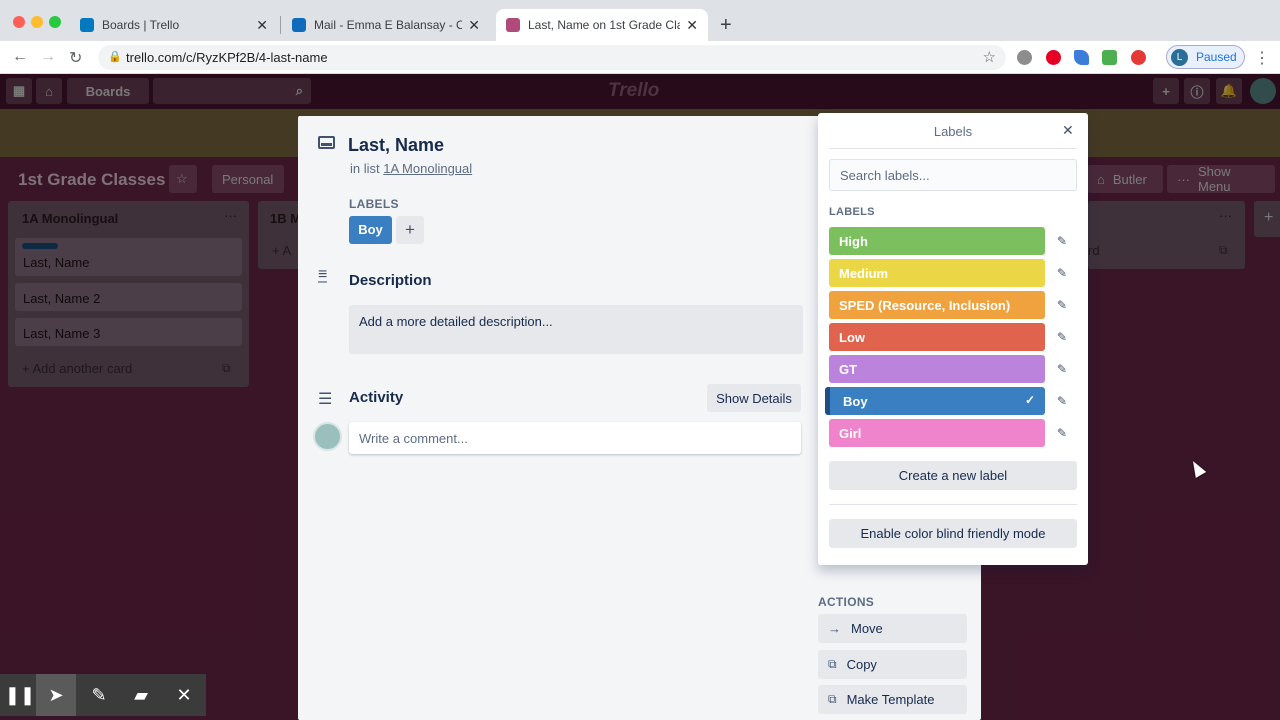 The height and width of the screenshot is (720, 1280). What do you see at coordinates (1109, 57) in the screenshot?
I see `green-extension-icon` at bounding box center [1109, 57].